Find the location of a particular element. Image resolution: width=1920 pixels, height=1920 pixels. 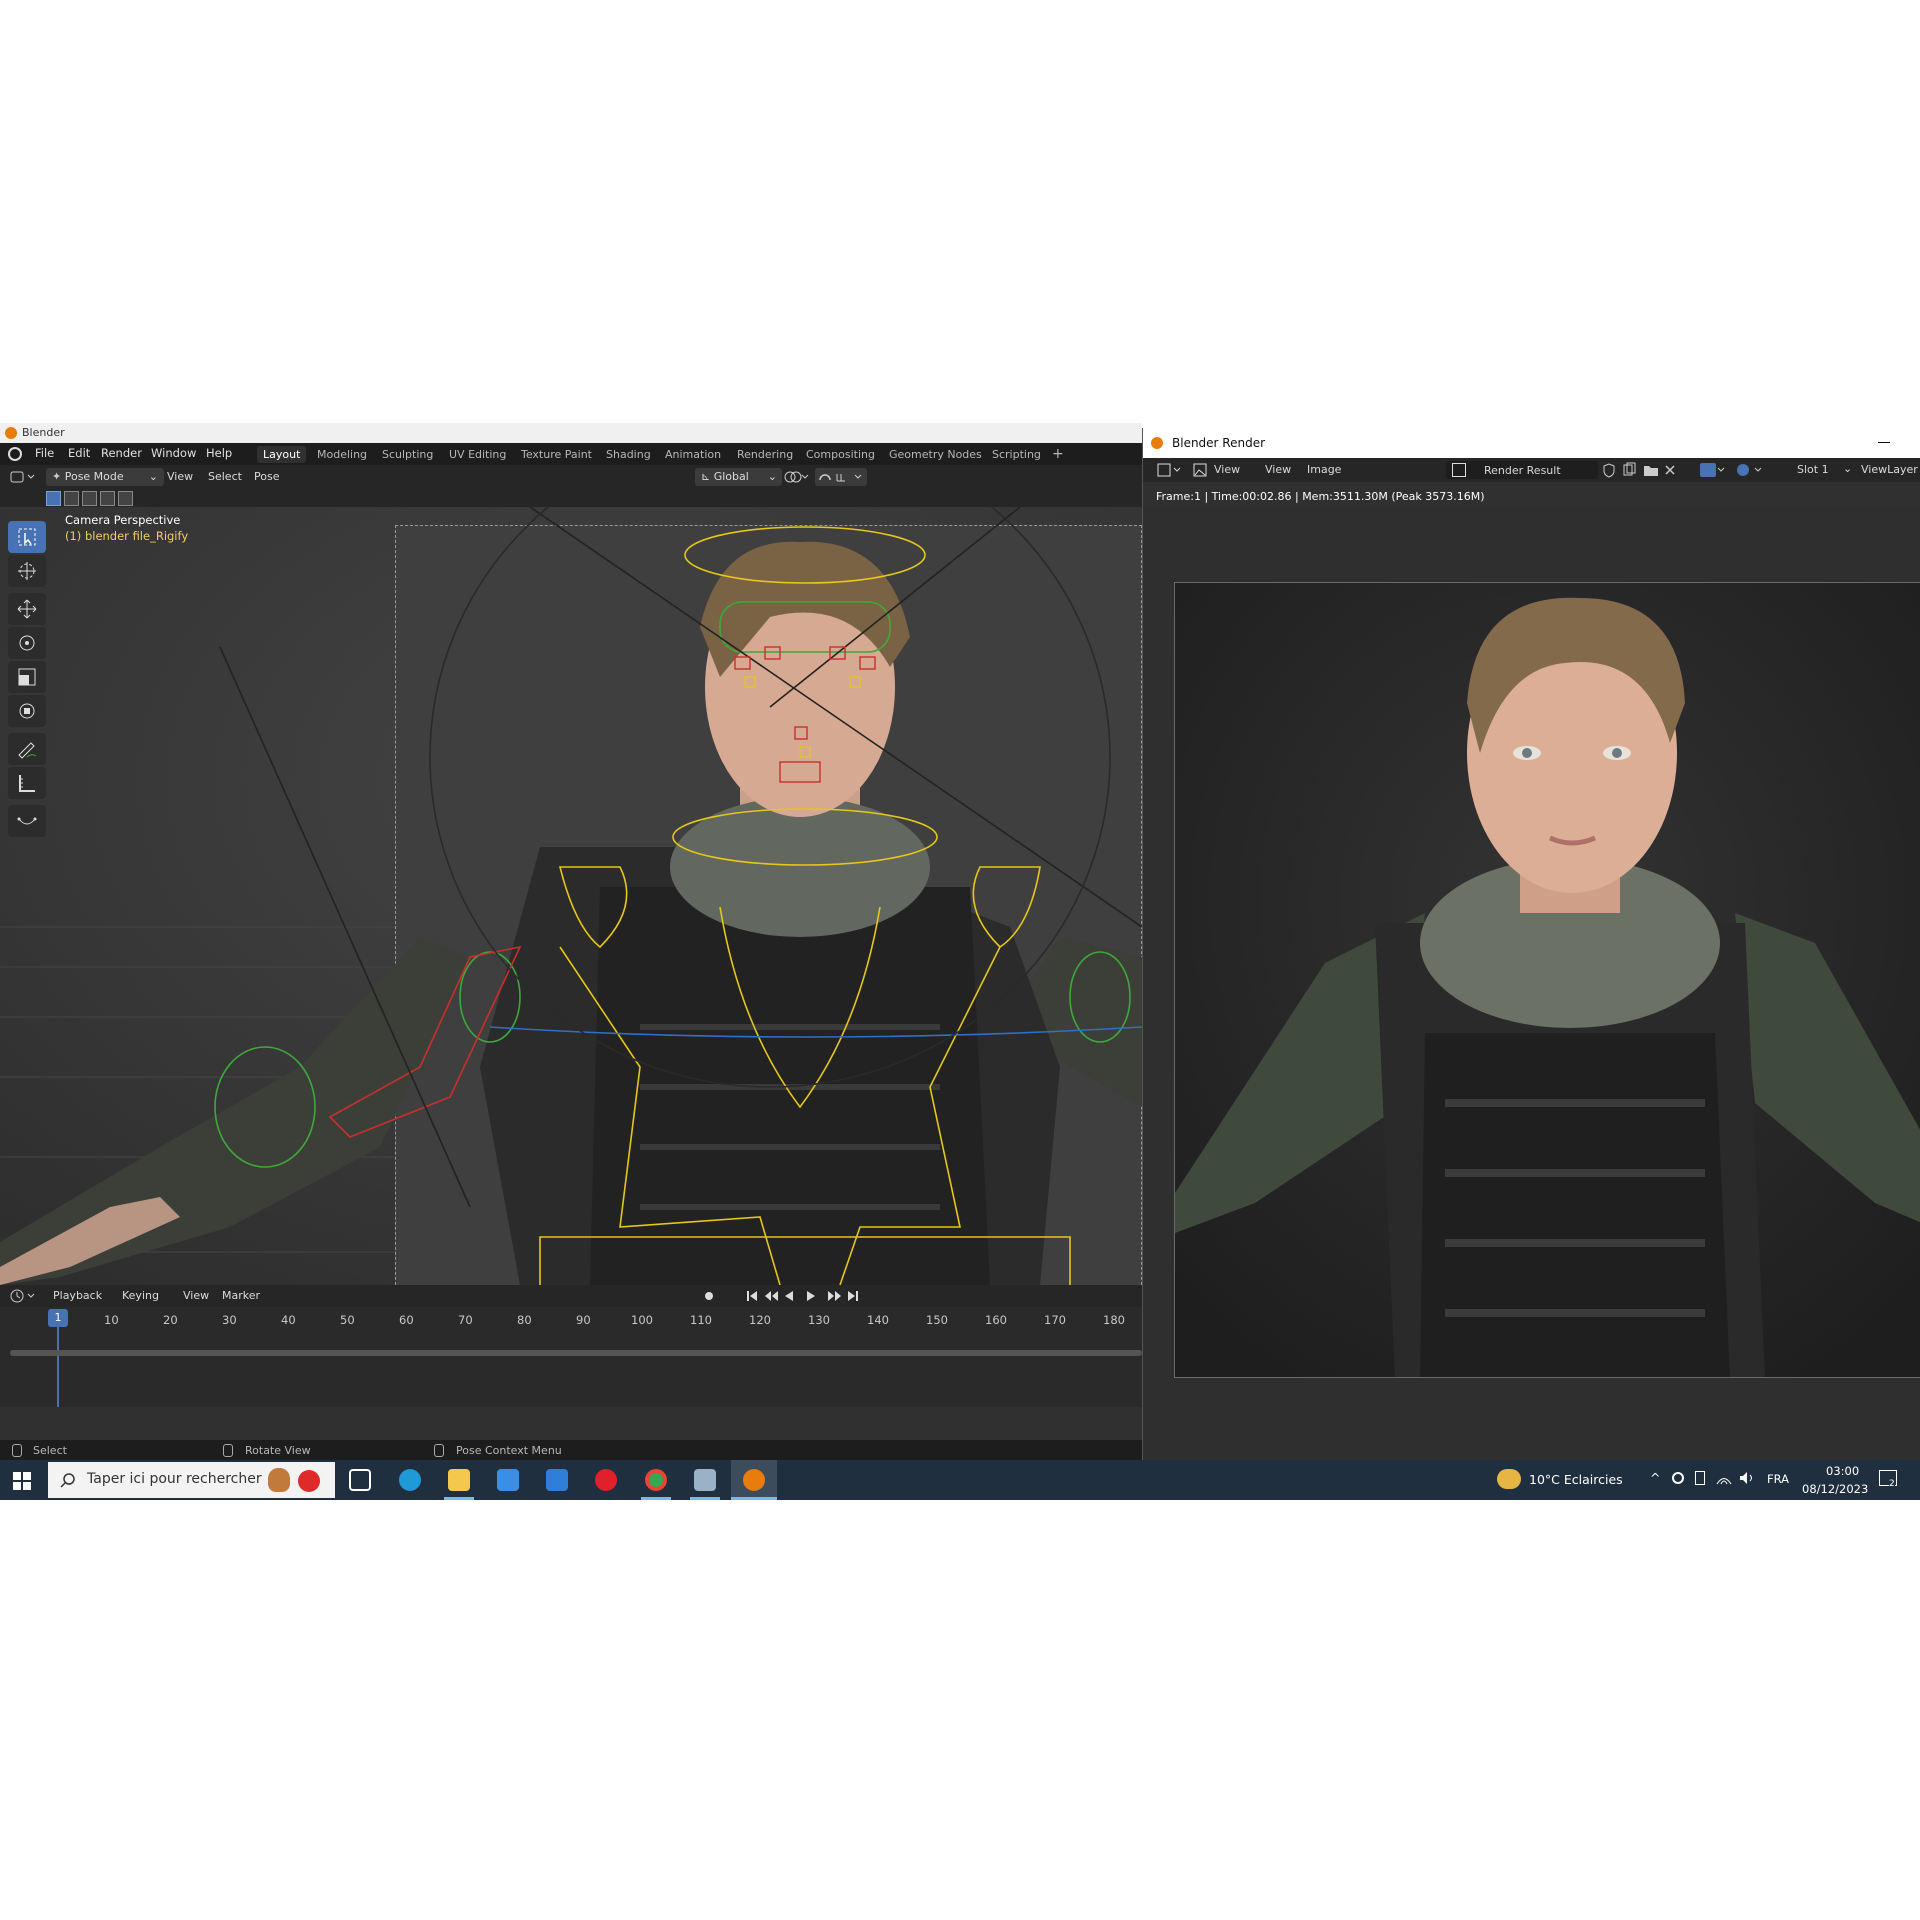

marker-menu: Marker is located at coordinates (241, 1295).